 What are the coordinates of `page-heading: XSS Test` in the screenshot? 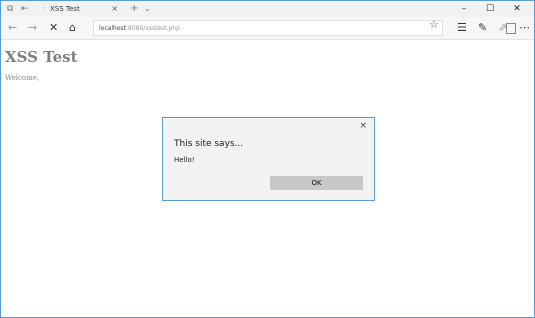 It's located at (41, 57).